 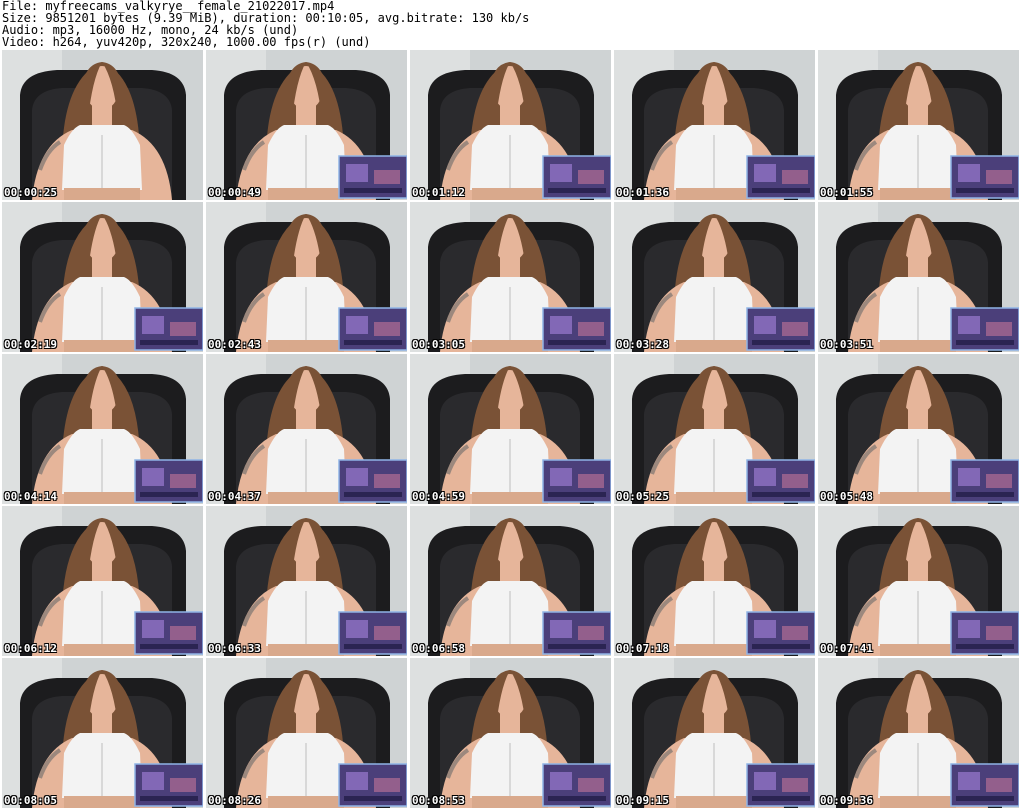 I want to click on video-thumbnail: 00:05:48, so click(x=918, y=429).